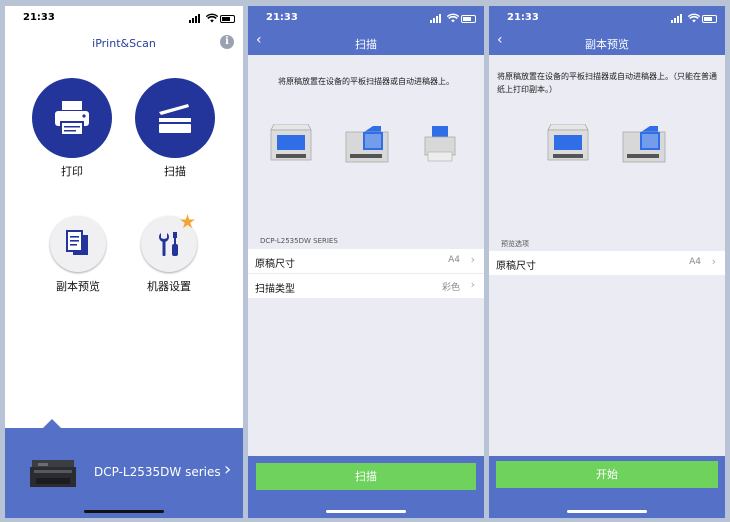 The height and width of the screenshot is (522, 730). I want to click on settings-row-scan-type: 扫描类型 彩色 ›, so click(366, 286).